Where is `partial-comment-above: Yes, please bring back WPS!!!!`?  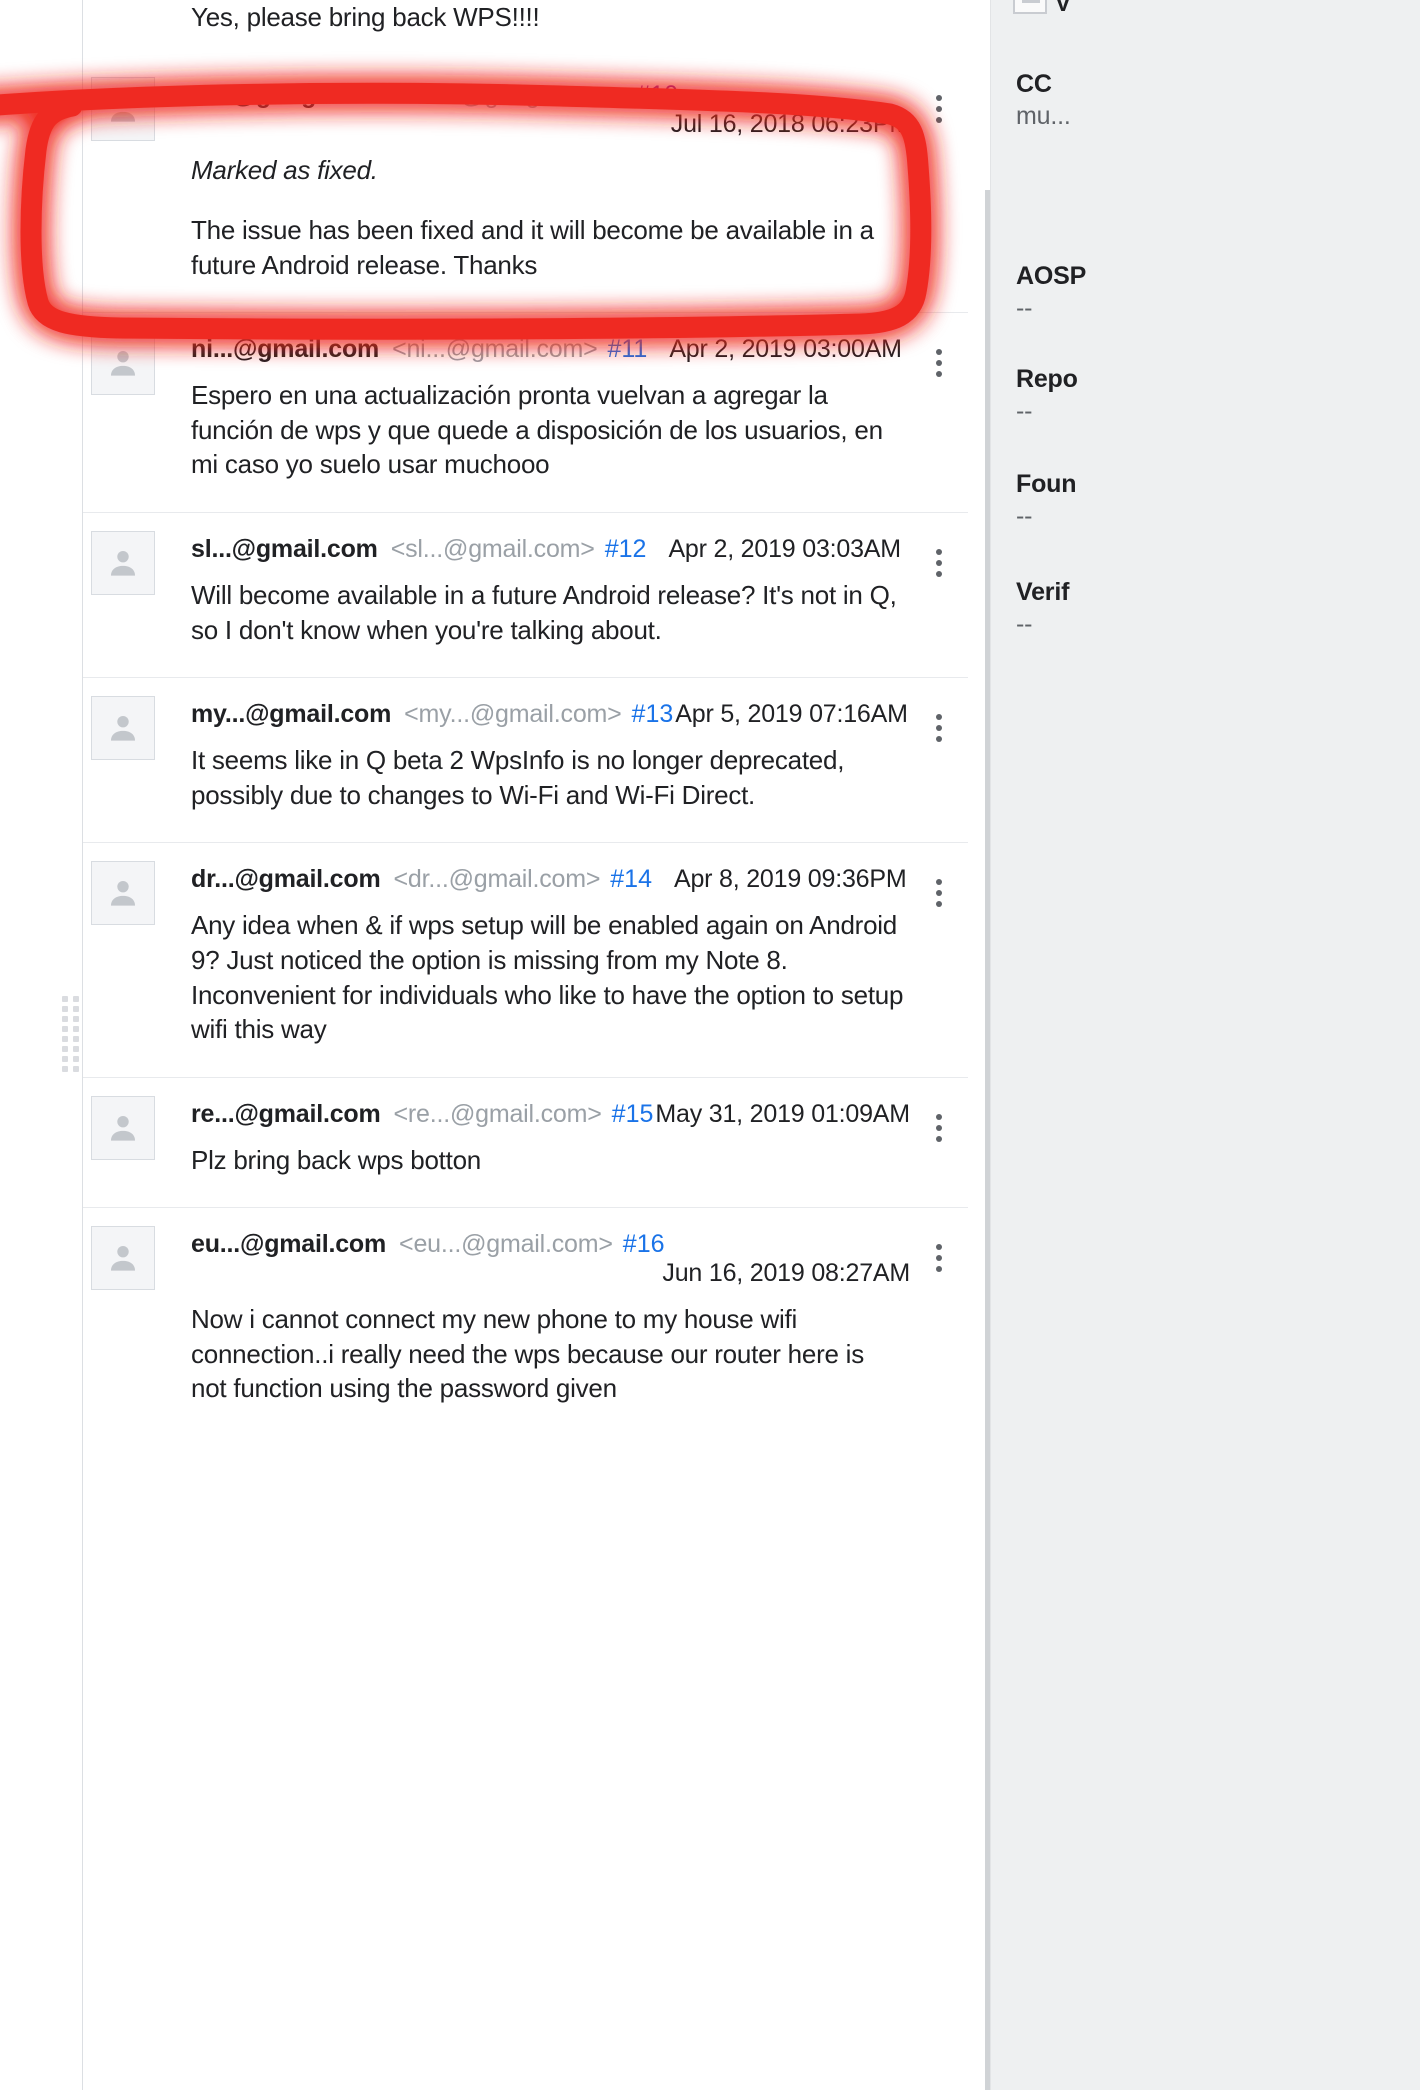 partial-comment-above: Yes, please bring back WPS!!!! is located at coordinates (525, 29).